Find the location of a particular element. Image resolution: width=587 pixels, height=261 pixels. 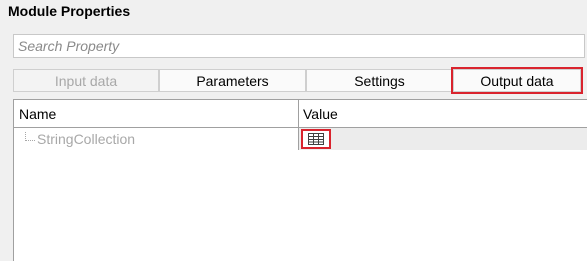

tab-settings-label: Settings is located at coordinates (379, 80).